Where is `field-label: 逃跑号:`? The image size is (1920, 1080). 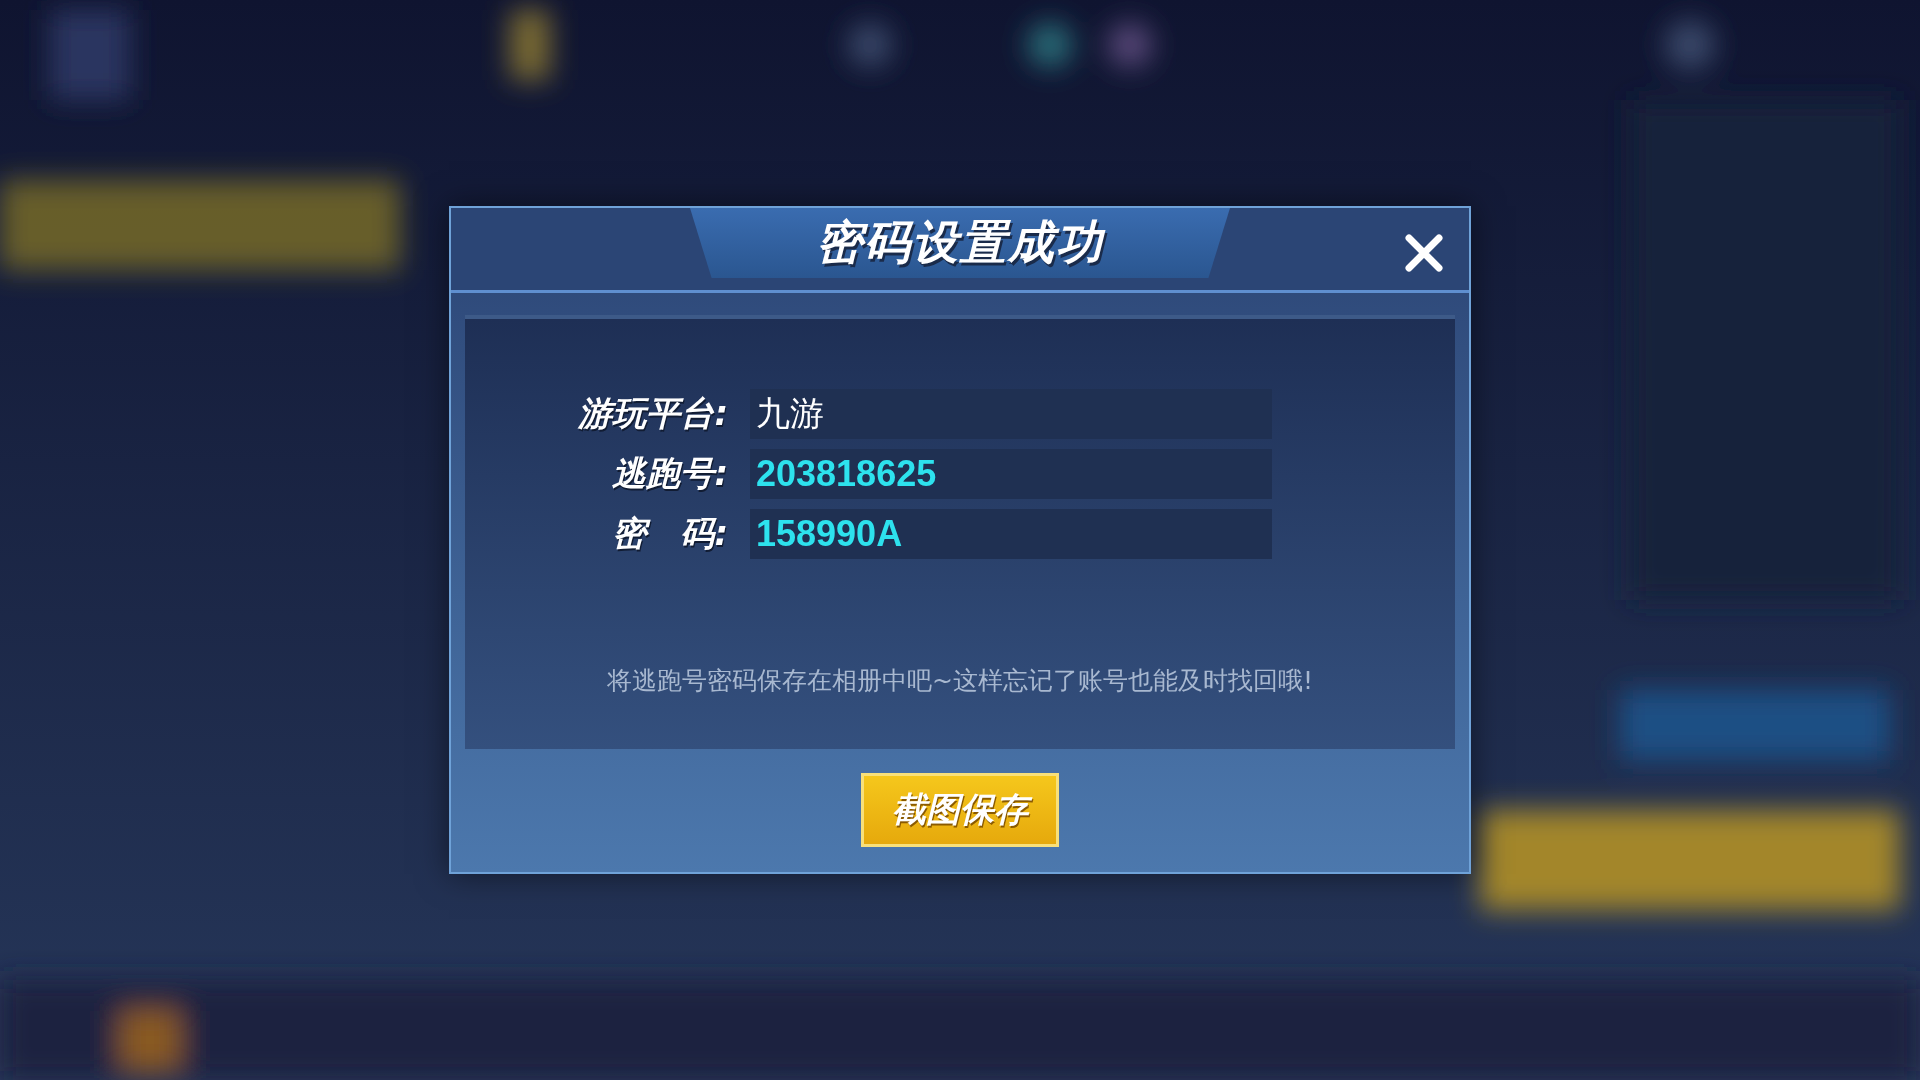 field-label: 逃跑号: is located at coordinates (669, 473).